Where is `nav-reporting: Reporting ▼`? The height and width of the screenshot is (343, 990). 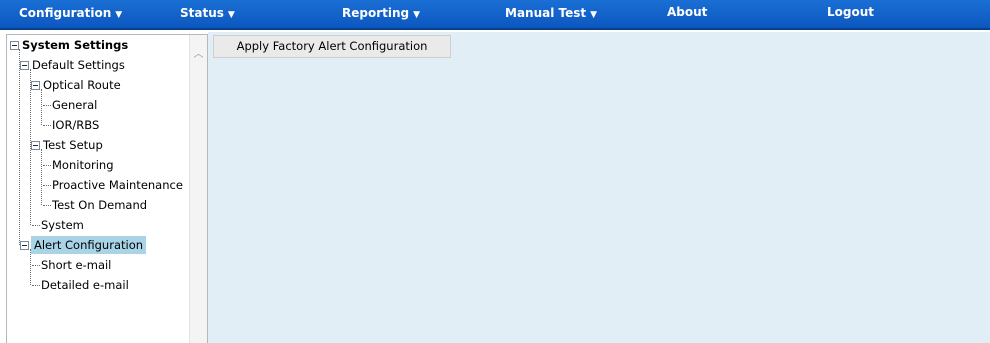
nav-reporting: Reporting ▼ is located at coordinates (381, 16).